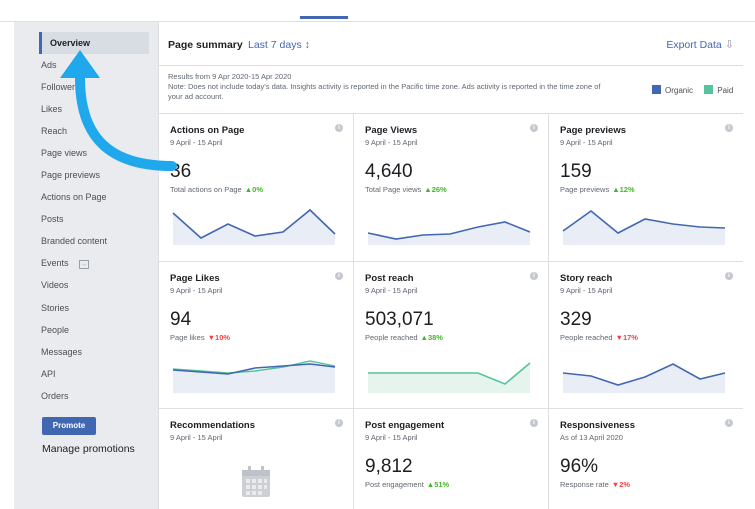  What do you see at coordinates (576, 171) in the screenshot?
I see `card-value: 159` at bounding box center [576, 171].